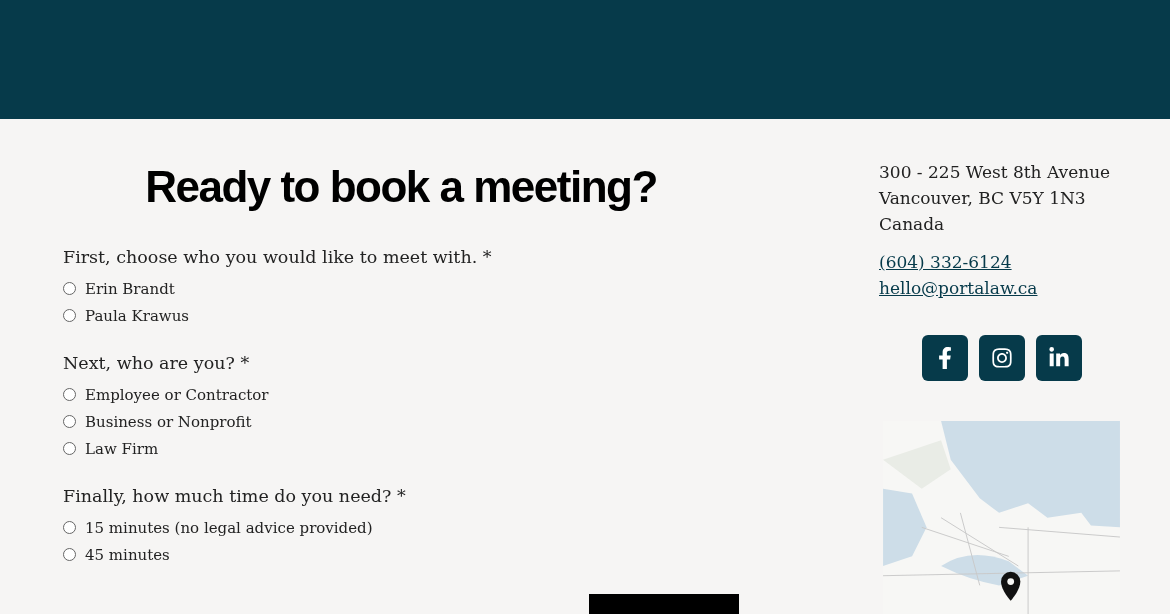  What do you see at coordinates (122, 448) in the screenshot?
I see `option-label: Law Firm` at bounding box center [122, 448].